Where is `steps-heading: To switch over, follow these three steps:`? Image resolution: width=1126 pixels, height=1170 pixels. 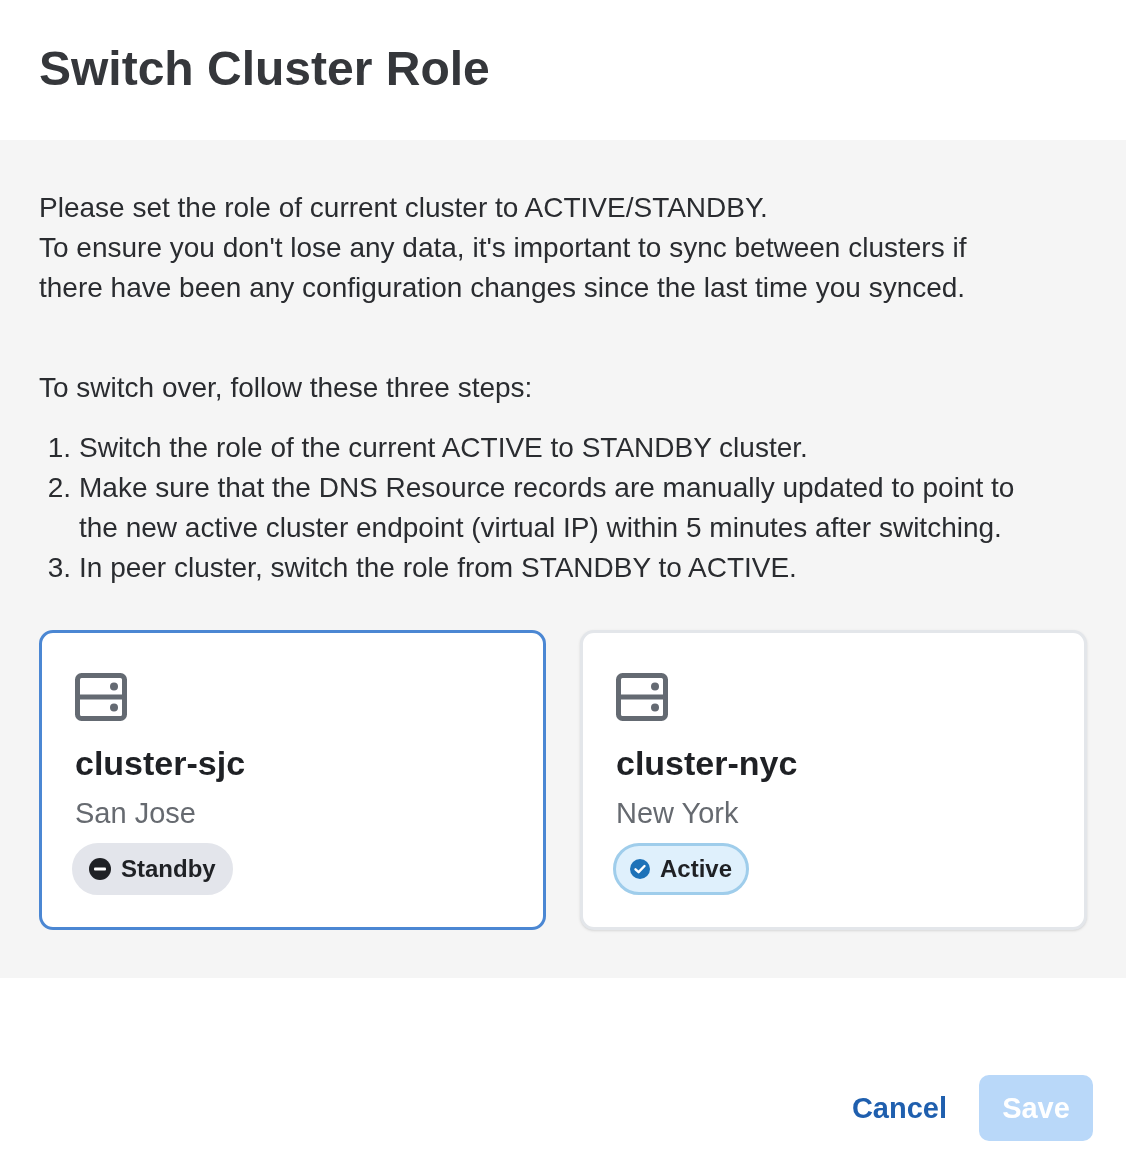
steps-heading: To switch over, follow these three steps: is located at coordinates (286, 388).